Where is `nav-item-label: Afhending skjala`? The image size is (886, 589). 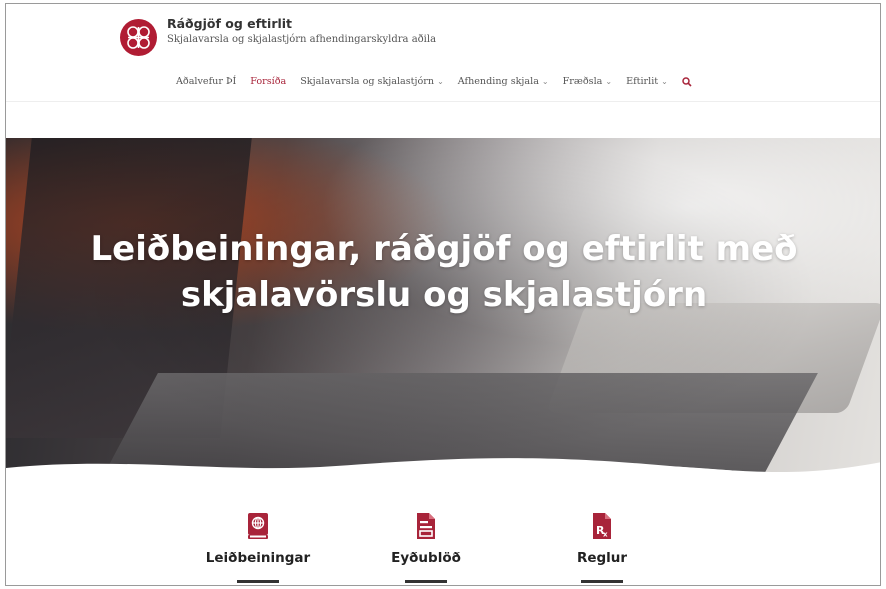 nav-item-label: Afhending skjala is located at coordinates (498, 81).